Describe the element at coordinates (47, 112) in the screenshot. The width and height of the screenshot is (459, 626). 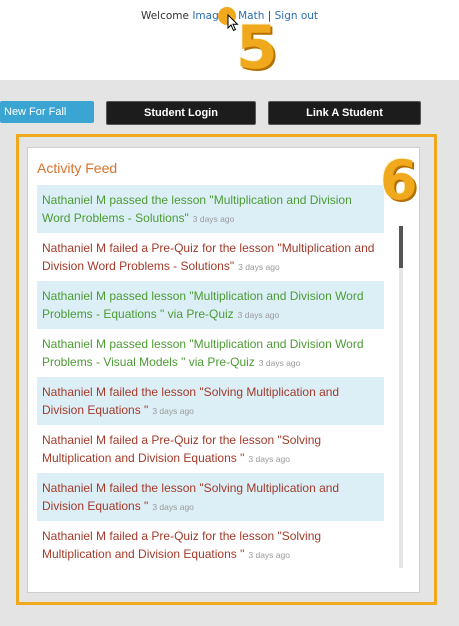
I see `new-for-fall-button: New For Fall` at that location.